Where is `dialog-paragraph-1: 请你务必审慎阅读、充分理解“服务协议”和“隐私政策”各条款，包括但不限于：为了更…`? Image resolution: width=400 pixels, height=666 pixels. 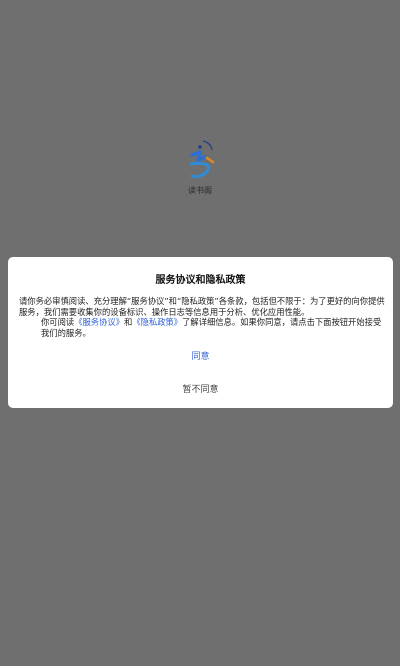
dialog-paragraph-1: 请你务必审慎阅读、充分理解“服务协议”和“隐私政策”各条款，包括但不限于：为了更… is located at coordinates (202, 306).